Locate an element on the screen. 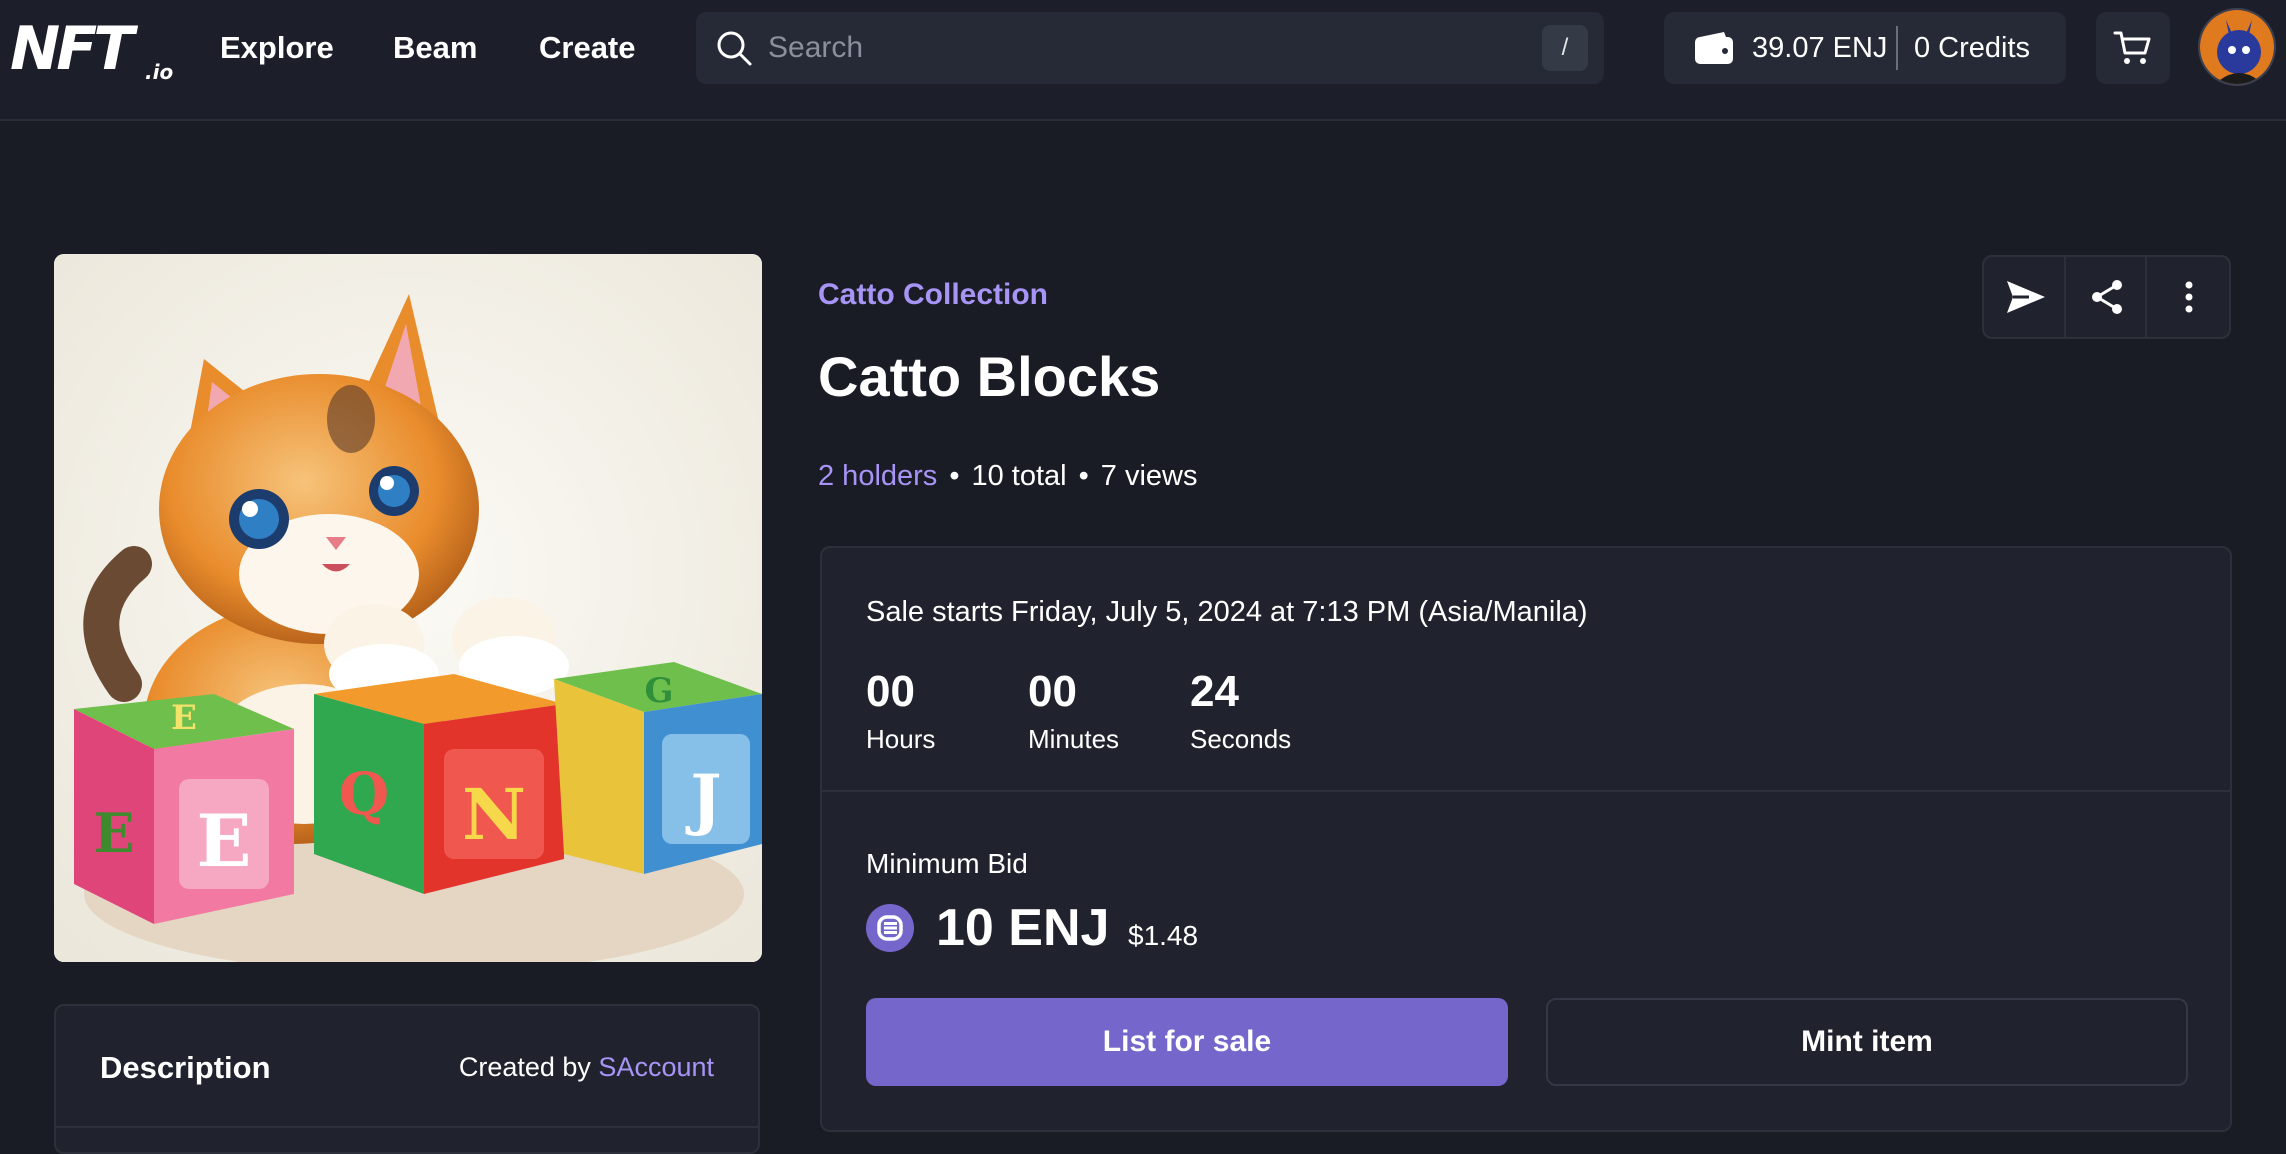 The image size is (2286, 1154). created-by: Created by SAccount is located at coordinates (586, 1067).